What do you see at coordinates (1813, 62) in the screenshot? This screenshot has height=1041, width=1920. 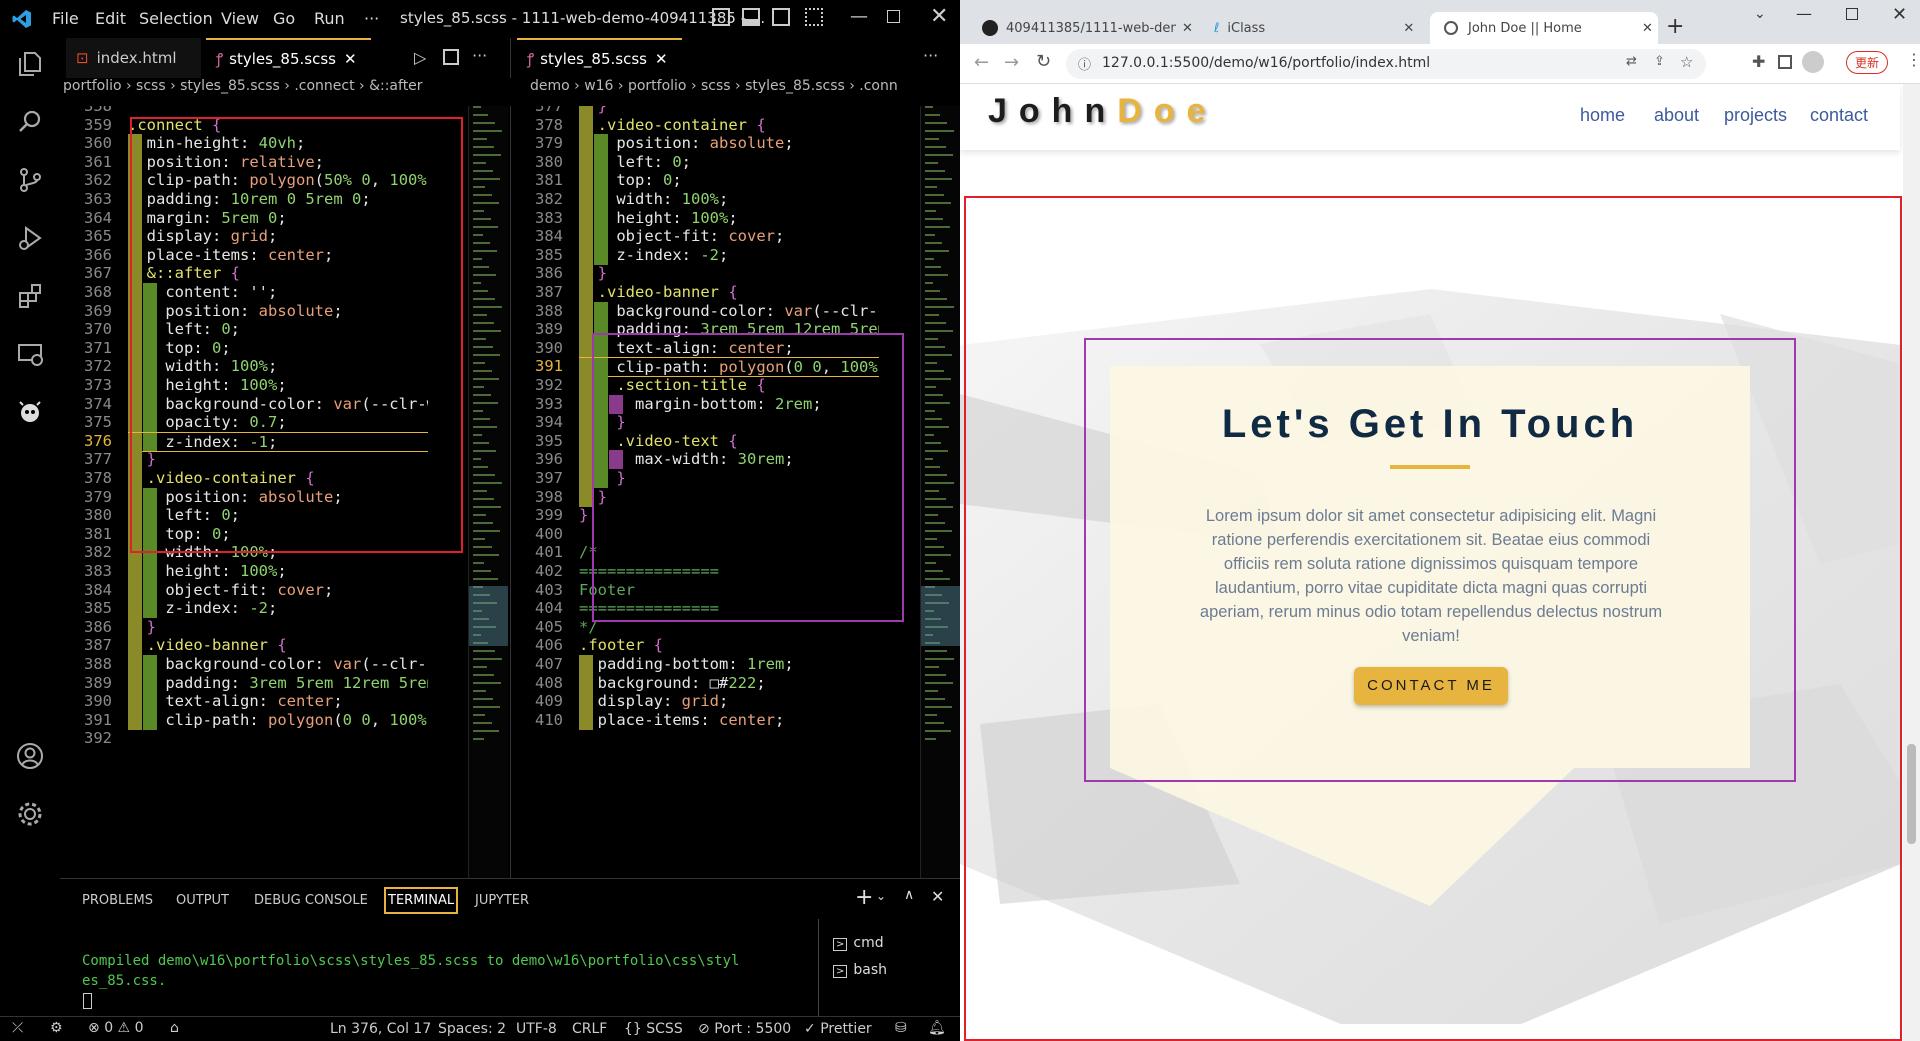 I see `profile-avatar` at bounding box center [1813, 62].